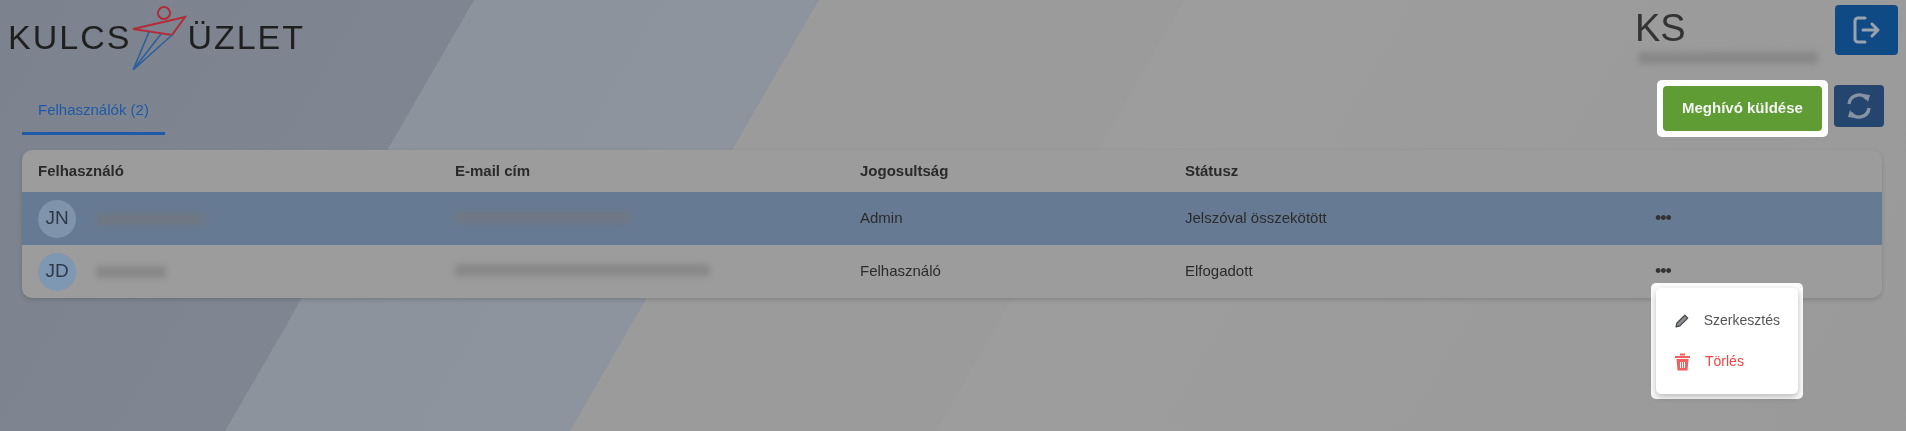 This screenshot has width=1906, height=431. I want to click on column-header: Jogosultság, so click(905, 170).